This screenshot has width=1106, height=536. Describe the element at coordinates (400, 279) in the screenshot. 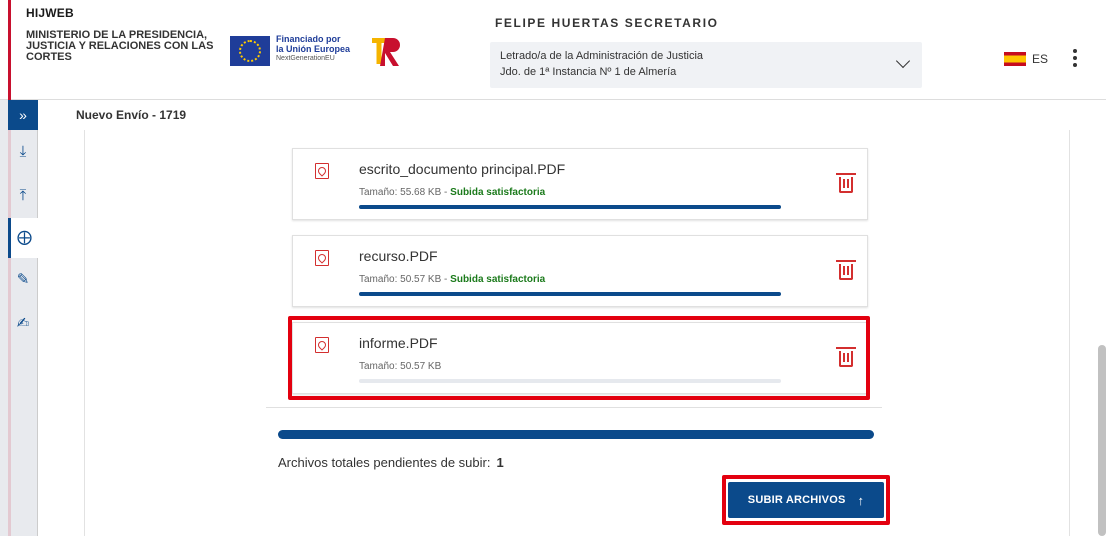

I see `file-size: Tamaño: 50.57 KB` at that location.